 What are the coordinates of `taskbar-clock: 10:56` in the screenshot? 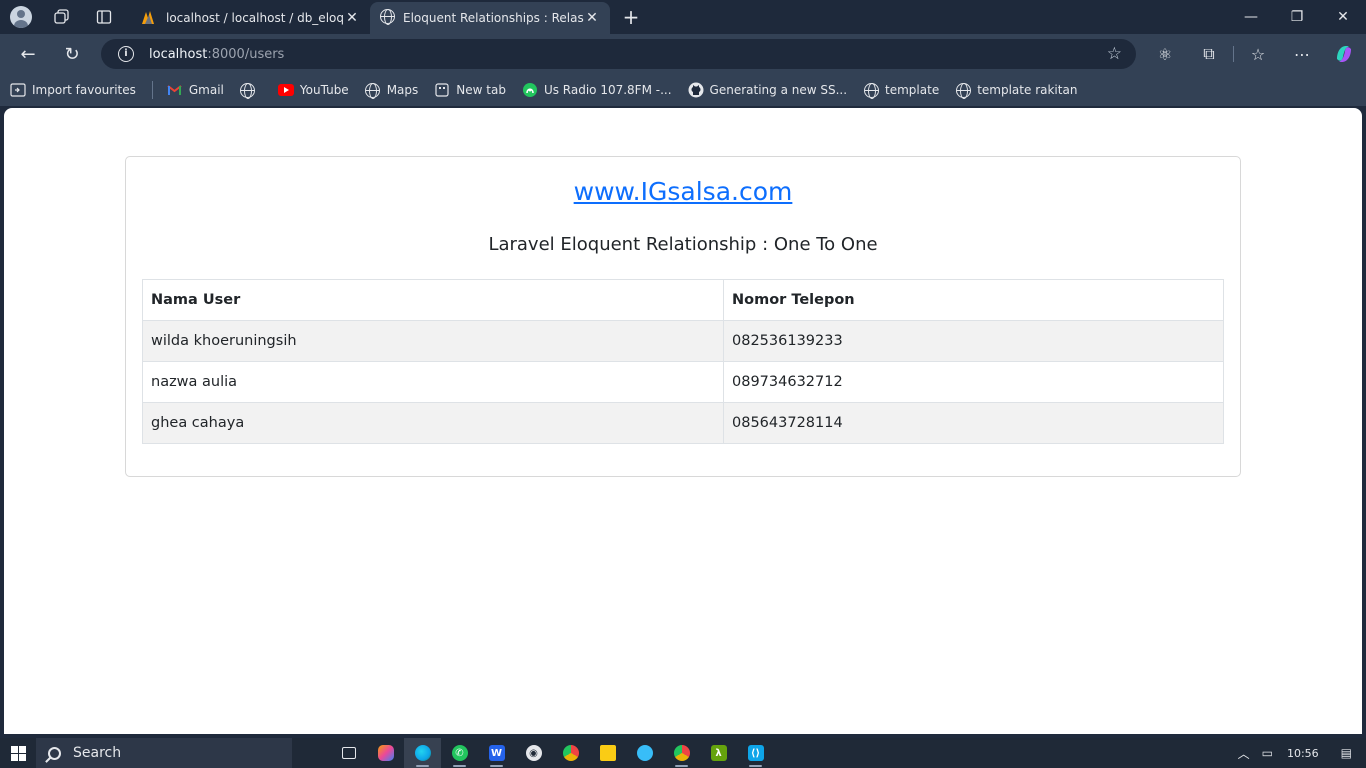 It's located at (1303, 753).